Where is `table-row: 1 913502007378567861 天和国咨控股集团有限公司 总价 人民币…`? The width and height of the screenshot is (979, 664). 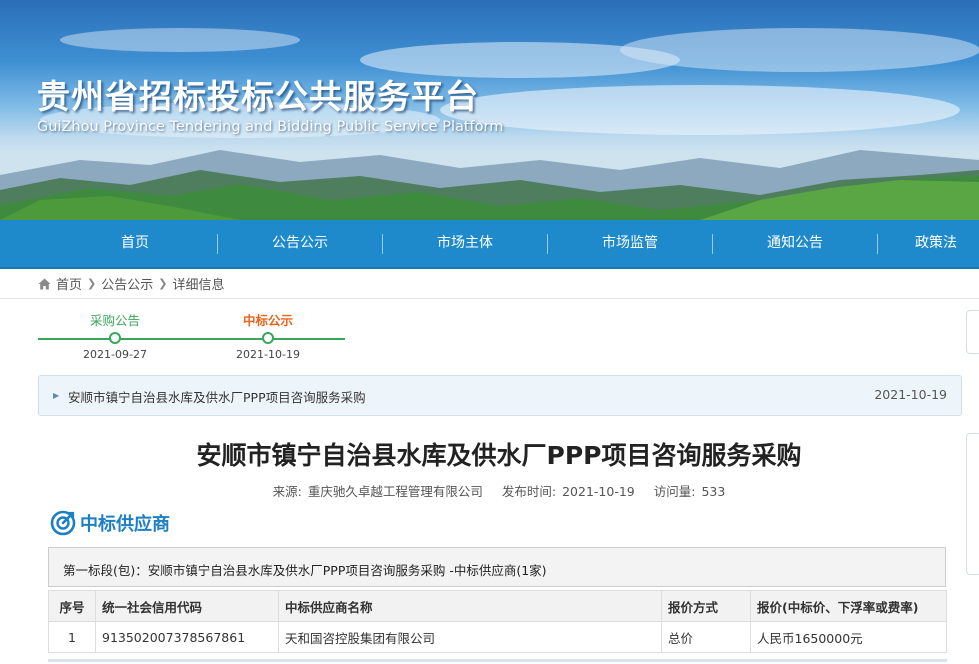
table-row: 1 913502007378567861 天和国咨控股集团有限公司 总价 人民币… is located at coordinates (497, 637).